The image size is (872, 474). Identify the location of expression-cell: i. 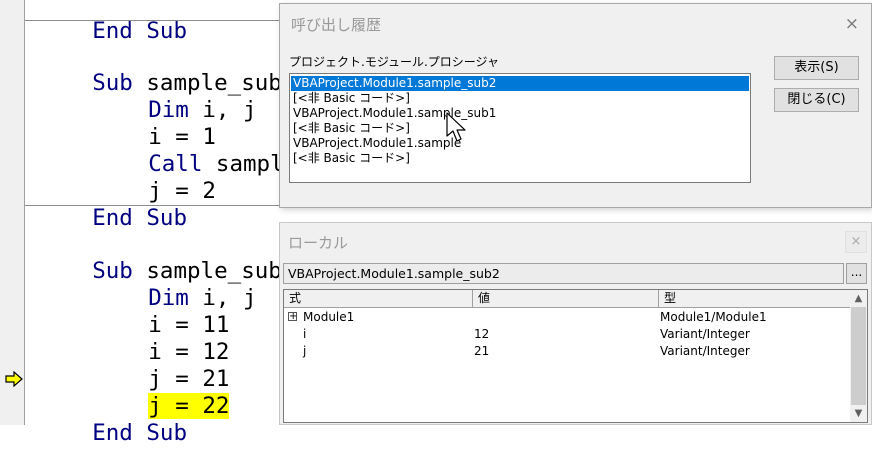
(305, 334).